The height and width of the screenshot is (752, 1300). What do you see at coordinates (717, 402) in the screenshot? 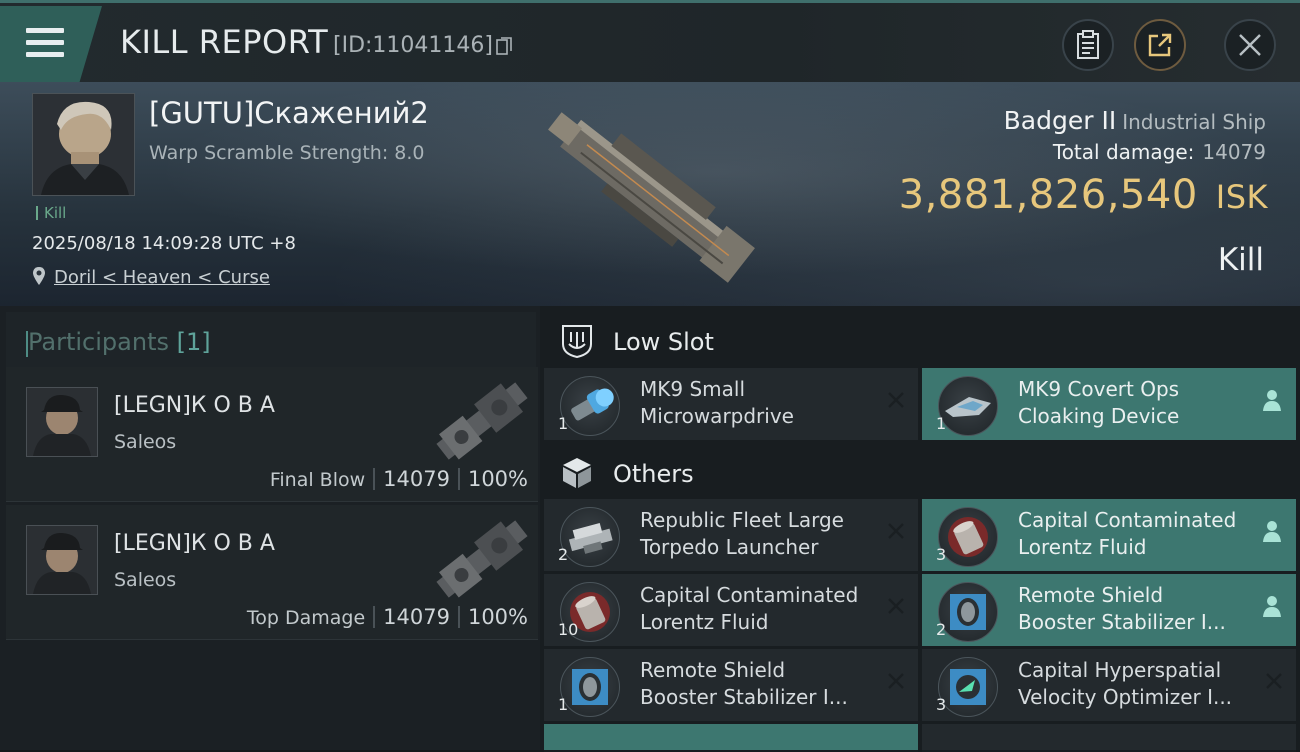
I see `item-name: MK9 Small Microwarpdrive` at bounding box center [717, 402].